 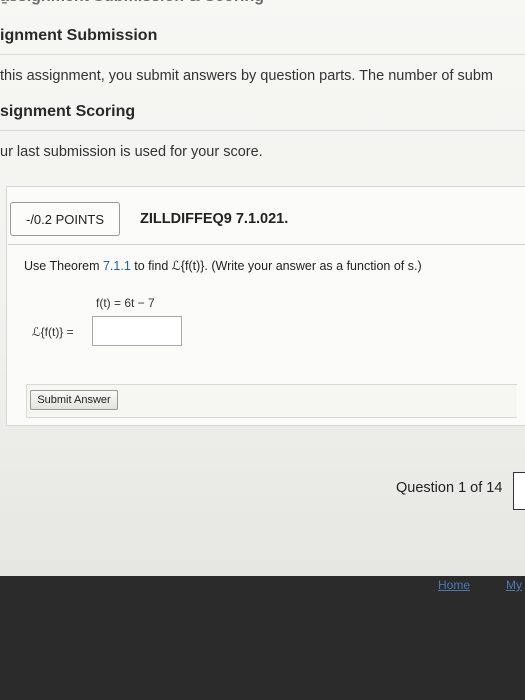 What do you see at coordinates (117, 266) in the screenshot?
I see `theorem-link: 7.1.1` at bounding box center [117, 266].